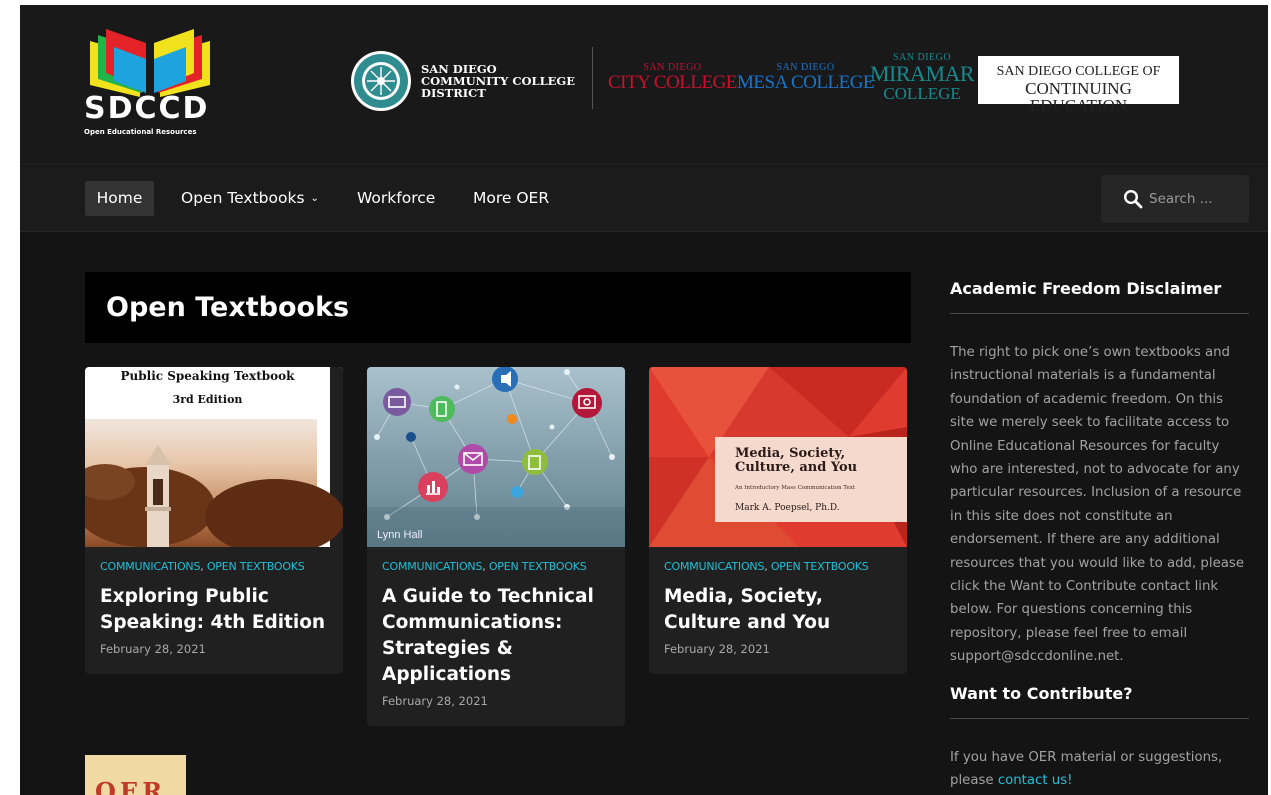 The image size is (1271, 795). I want to click on district-name: SAN DIEGO COMMUNITY COLLEGE DISTRICT, so click(498, 81).